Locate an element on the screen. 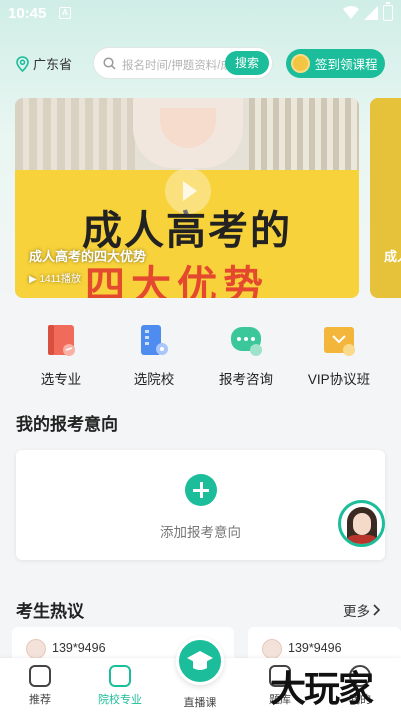  menu-item-vip-class: VIP协议班 is located at coordinates (339, 353).